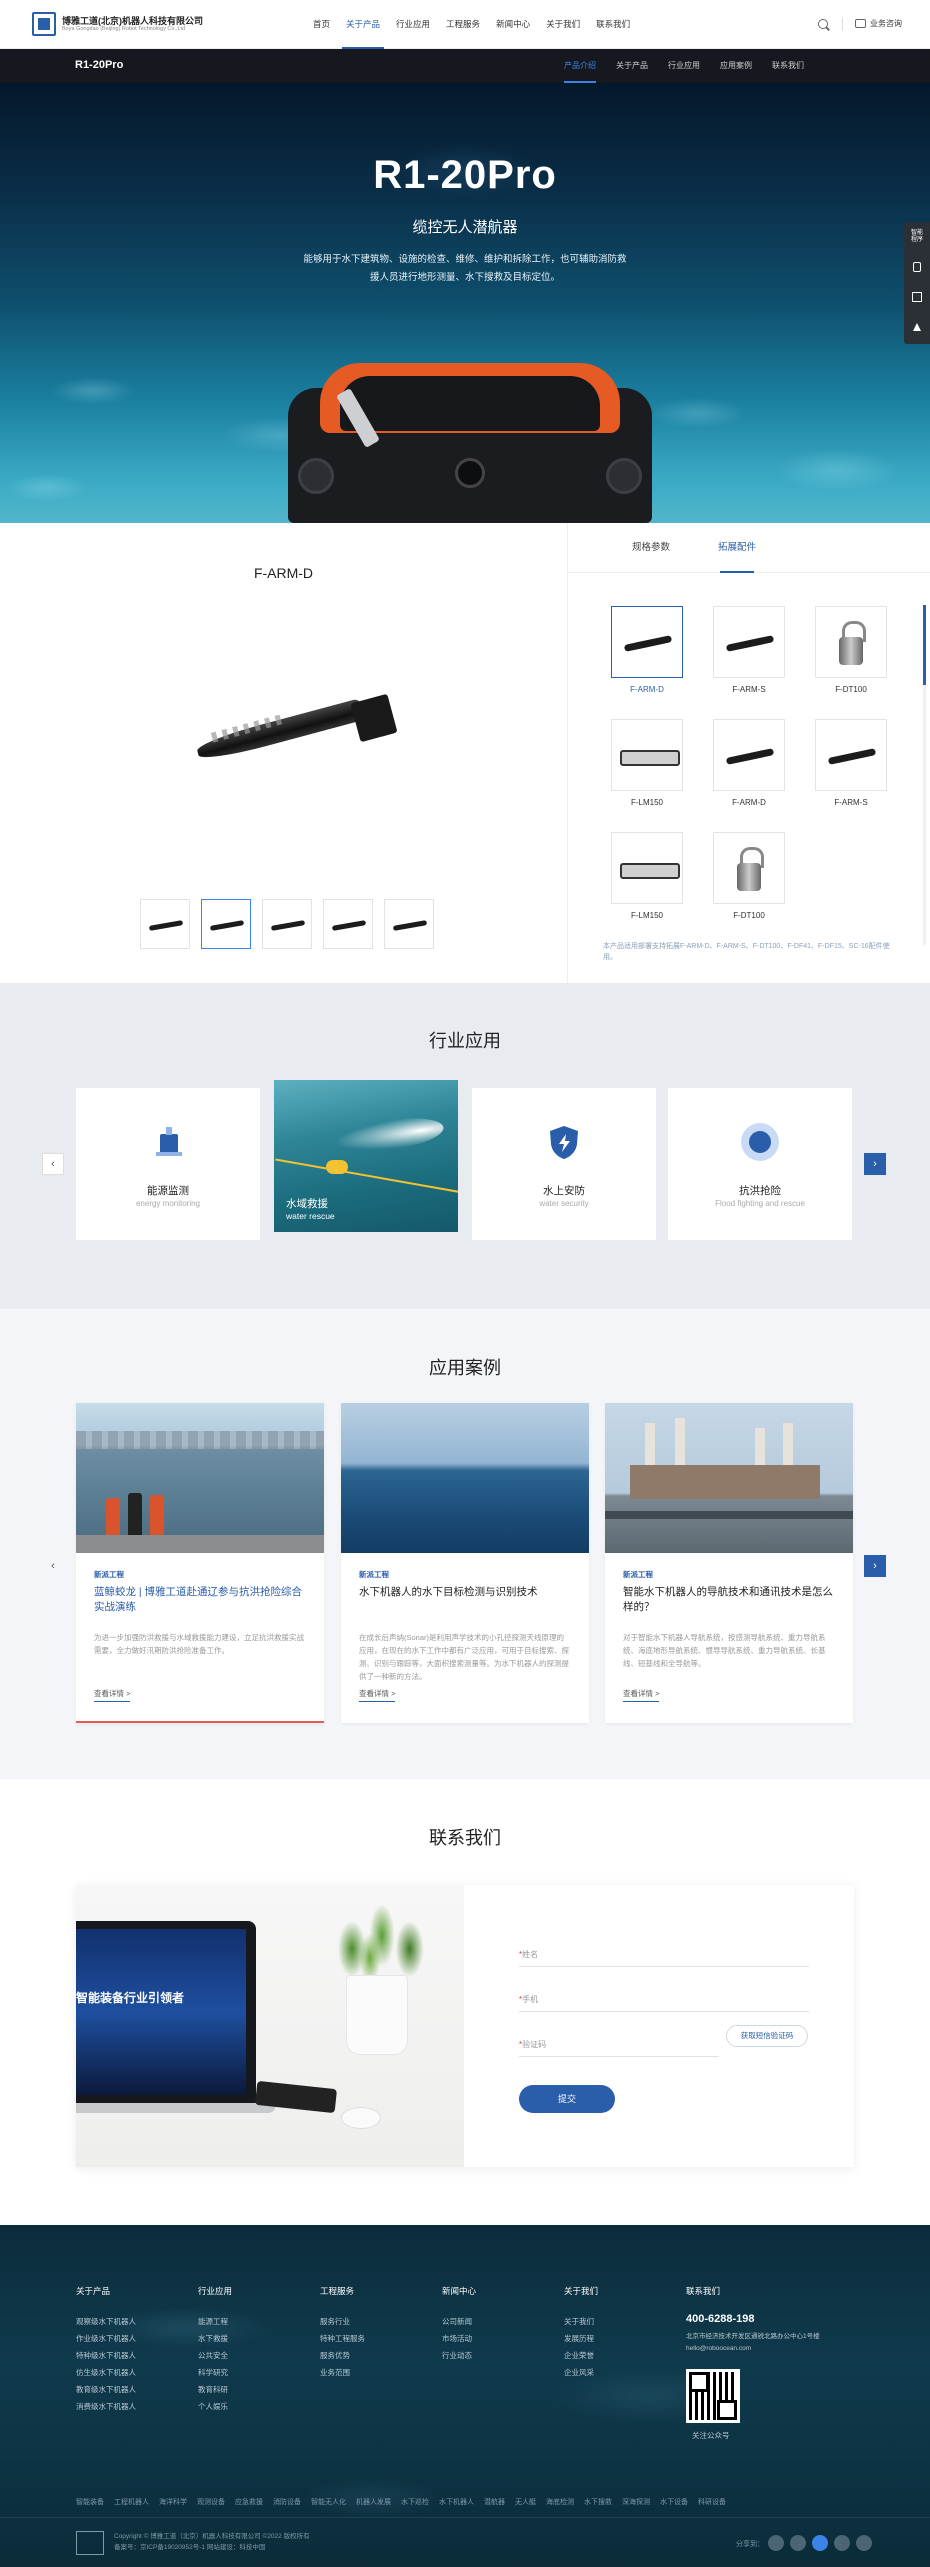  Describe the element at coordinates (168, 1164) in the screenshot. I see `industry-card: 能源监测 energy monitoring` at that location.